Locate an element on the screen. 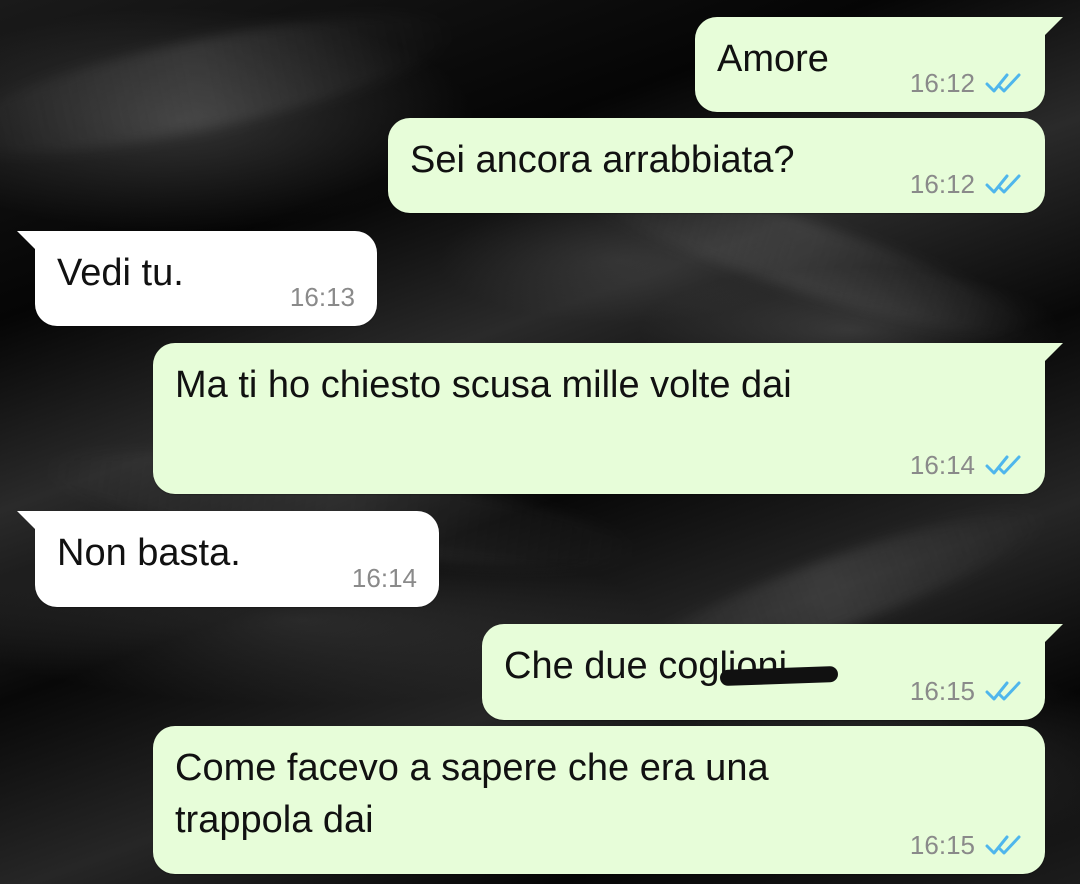 This screenshot has height=884, width=1080. message-text: Non basta. is located at coordinates (149, 553).